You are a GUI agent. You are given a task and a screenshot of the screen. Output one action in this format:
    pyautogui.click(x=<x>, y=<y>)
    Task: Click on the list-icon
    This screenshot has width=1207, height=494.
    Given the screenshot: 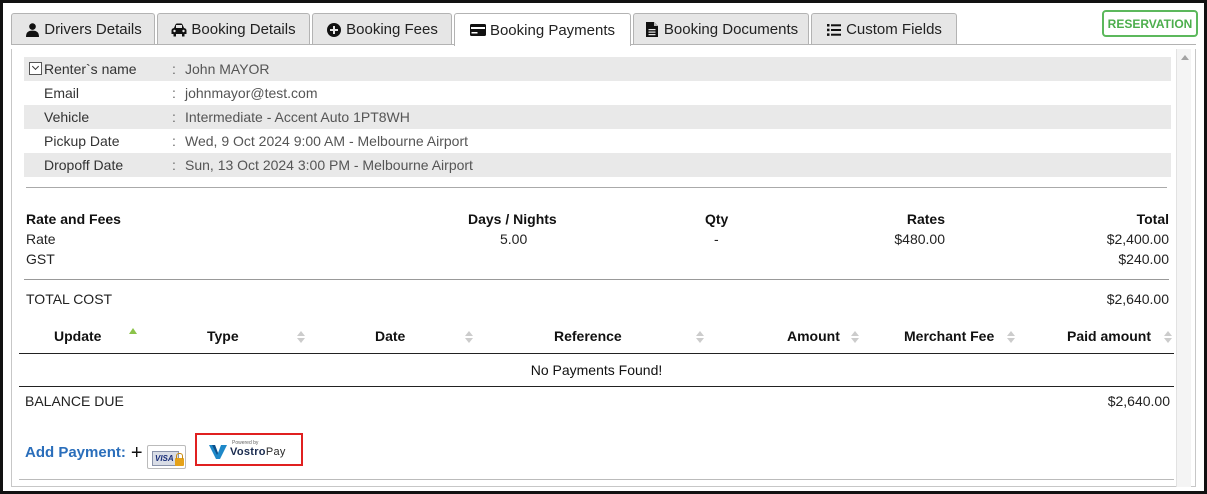 What is the action you would take?
    pyautogui.click(x=834, y=30)
    